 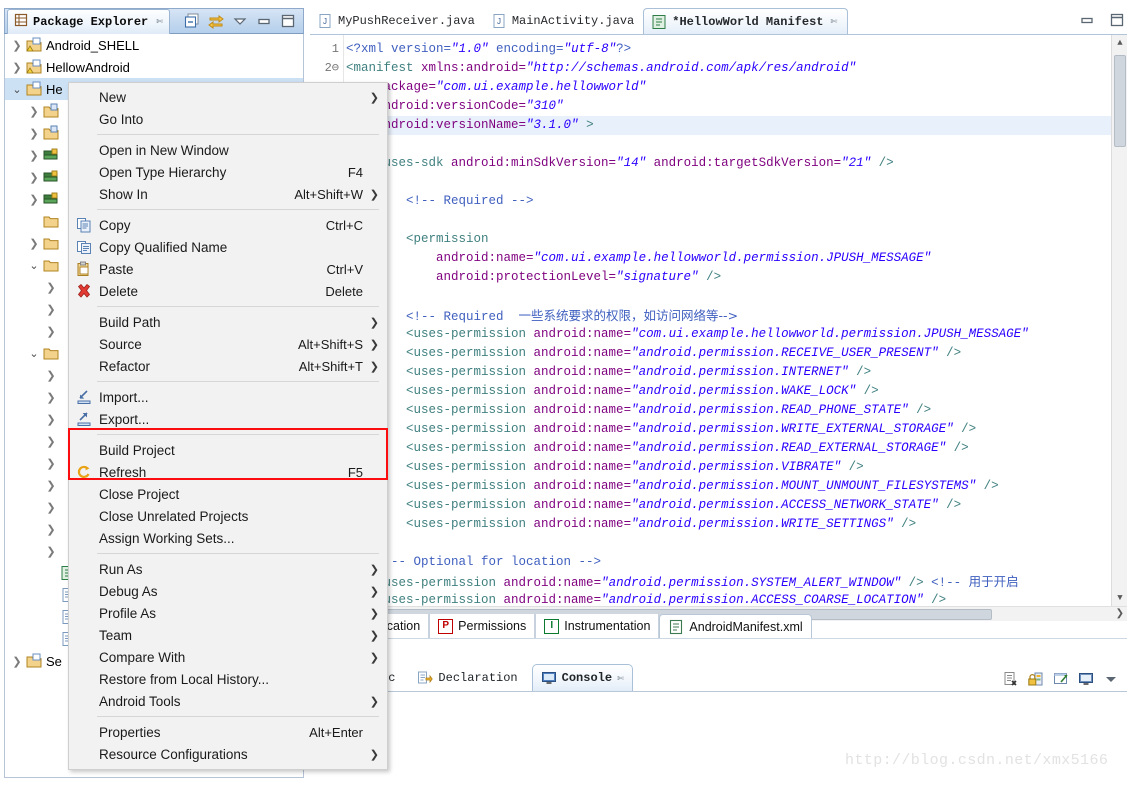 What do you see at coordinates (1036, 679) in the screenshot?
I see `lock-scroll-icon` at bounding box center [1036, 679].